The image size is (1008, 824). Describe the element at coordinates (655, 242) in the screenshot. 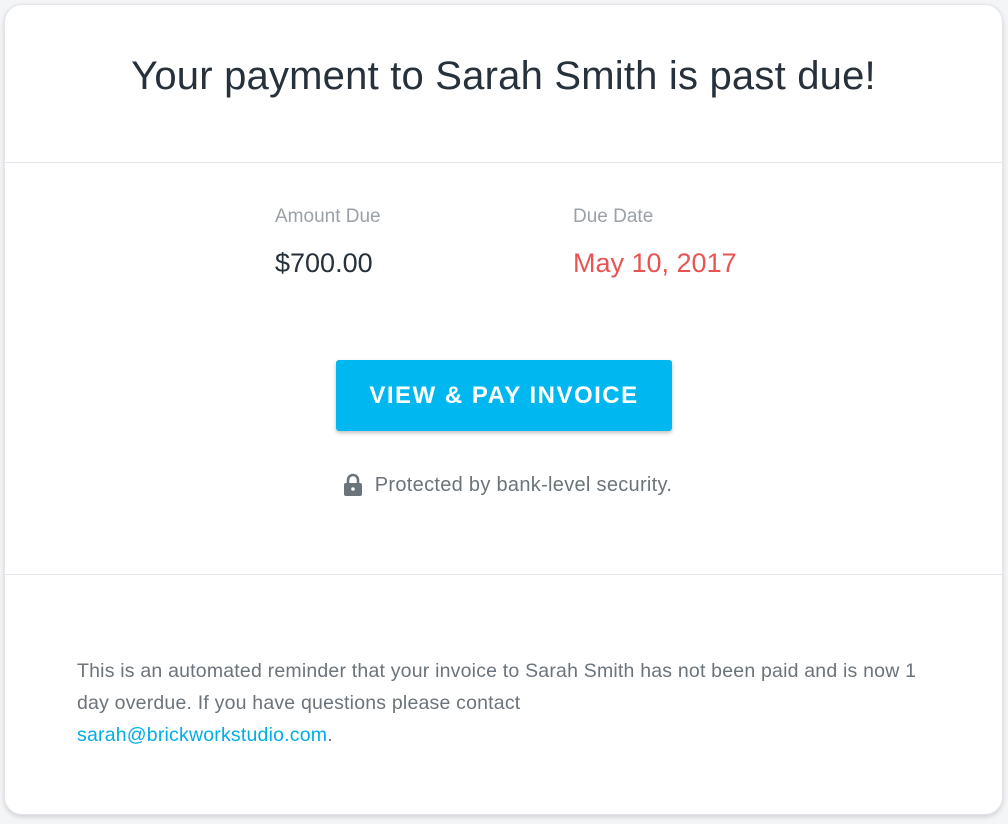

I see `due-date-field: Due Date May 10, 2017` at that location.